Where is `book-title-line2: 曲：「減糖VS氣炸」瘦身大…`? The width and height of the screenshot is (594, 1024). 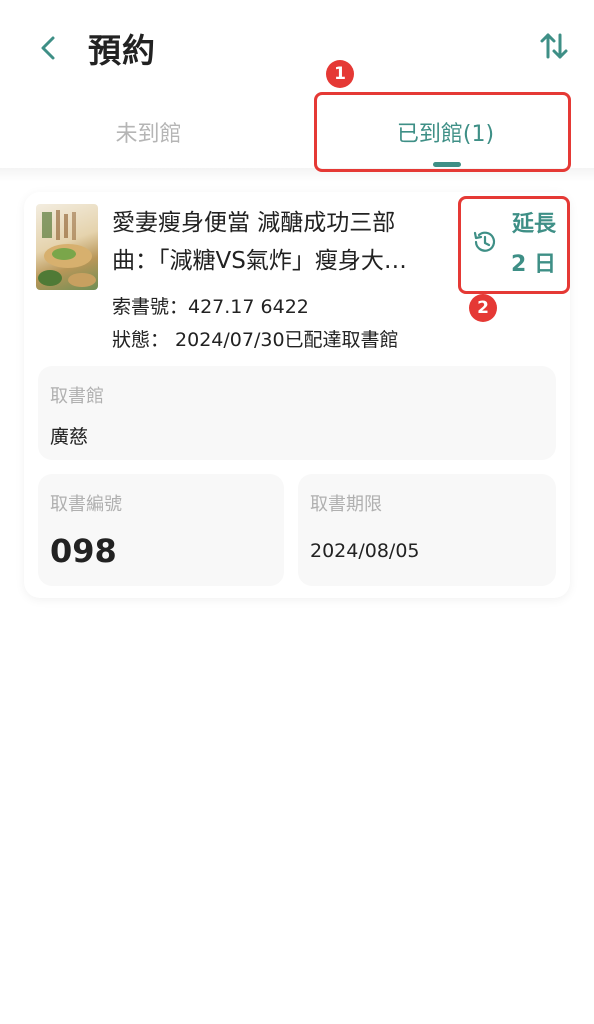 book-title-line2: 曲：「減糖VS氣炸」瘦身大… is located at coordinates (259, 261).